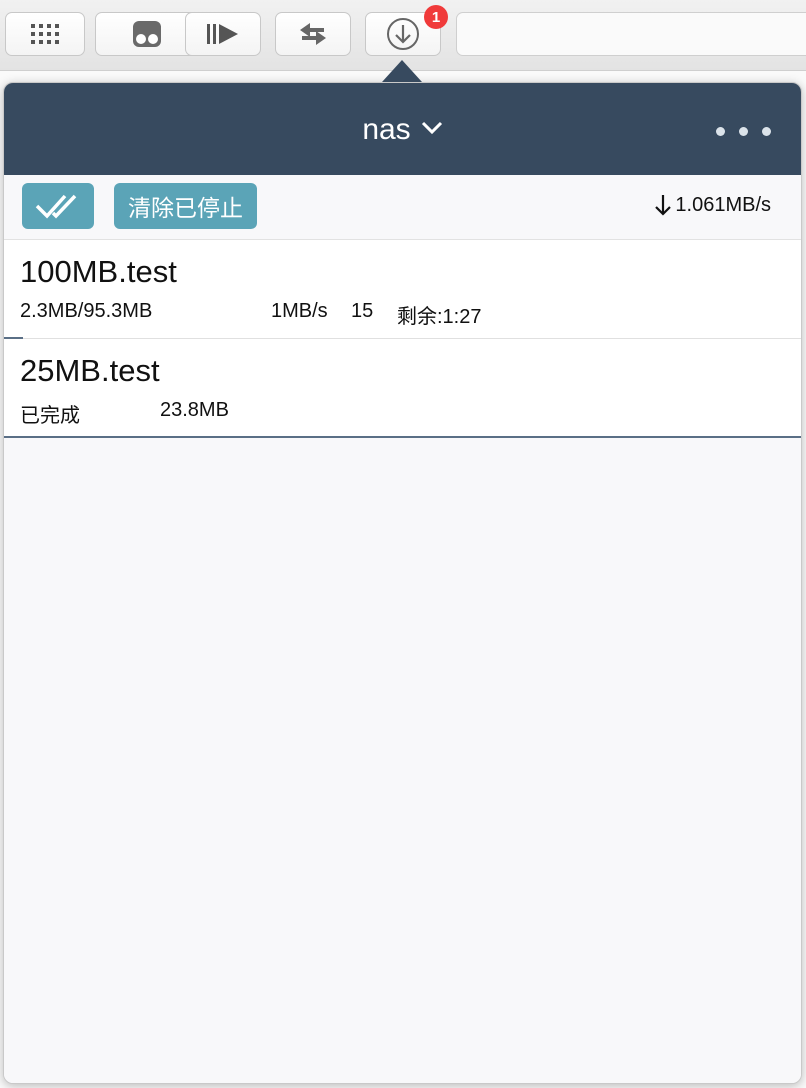 This screenshot has height=1088, width=806. I want to click on download-status: 已完成, so click(50, 416).